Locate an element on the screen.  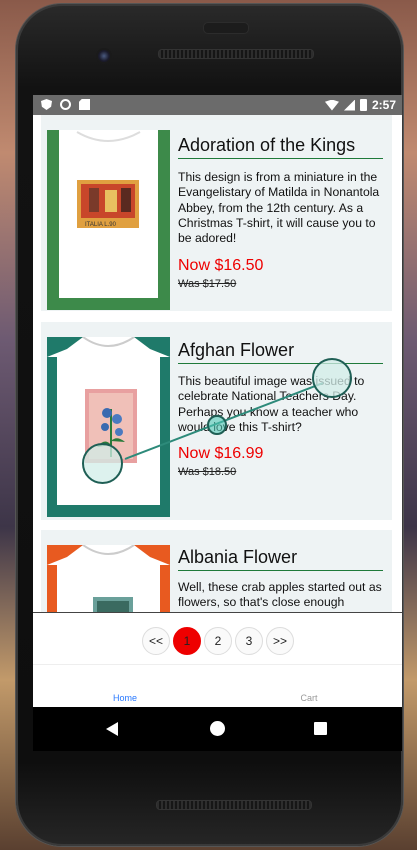
signal-icon is located at coordinates (349, 105).